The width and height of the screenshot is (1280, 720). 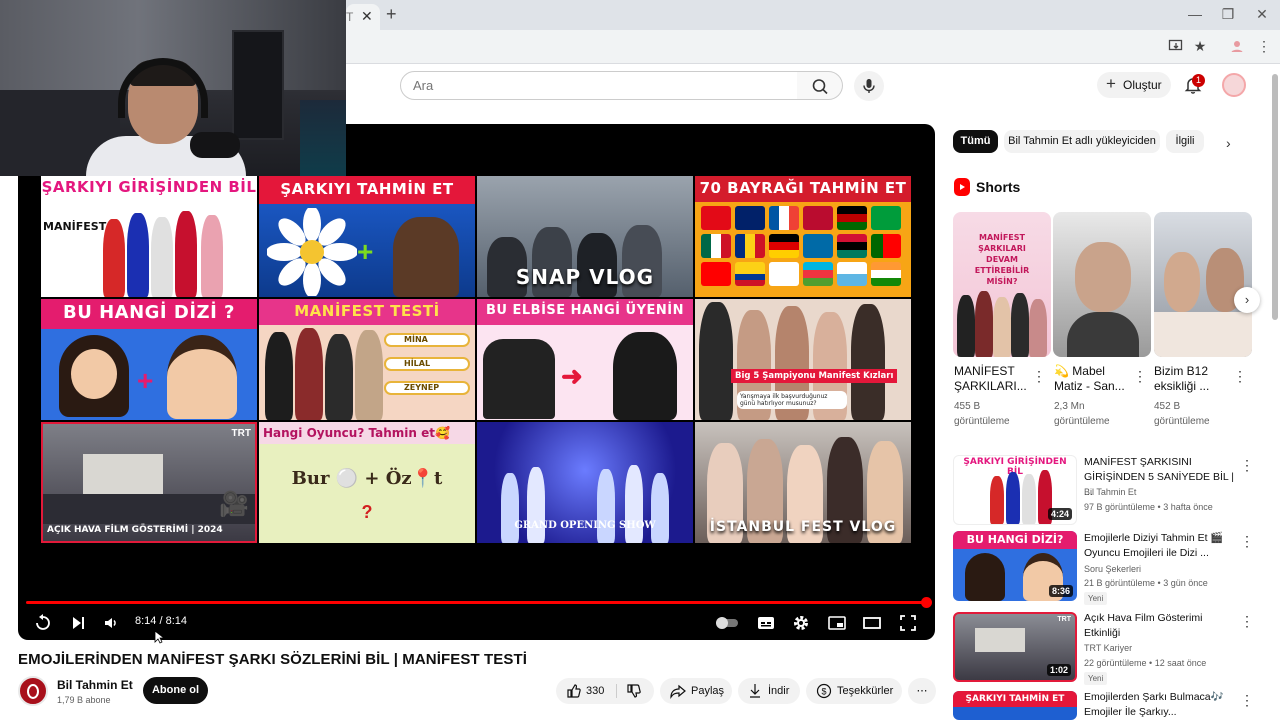 What do you see at coordinates (367, 512) in the screenshot?
I see `tile-mark: ?` at bounding box center [367, 512].